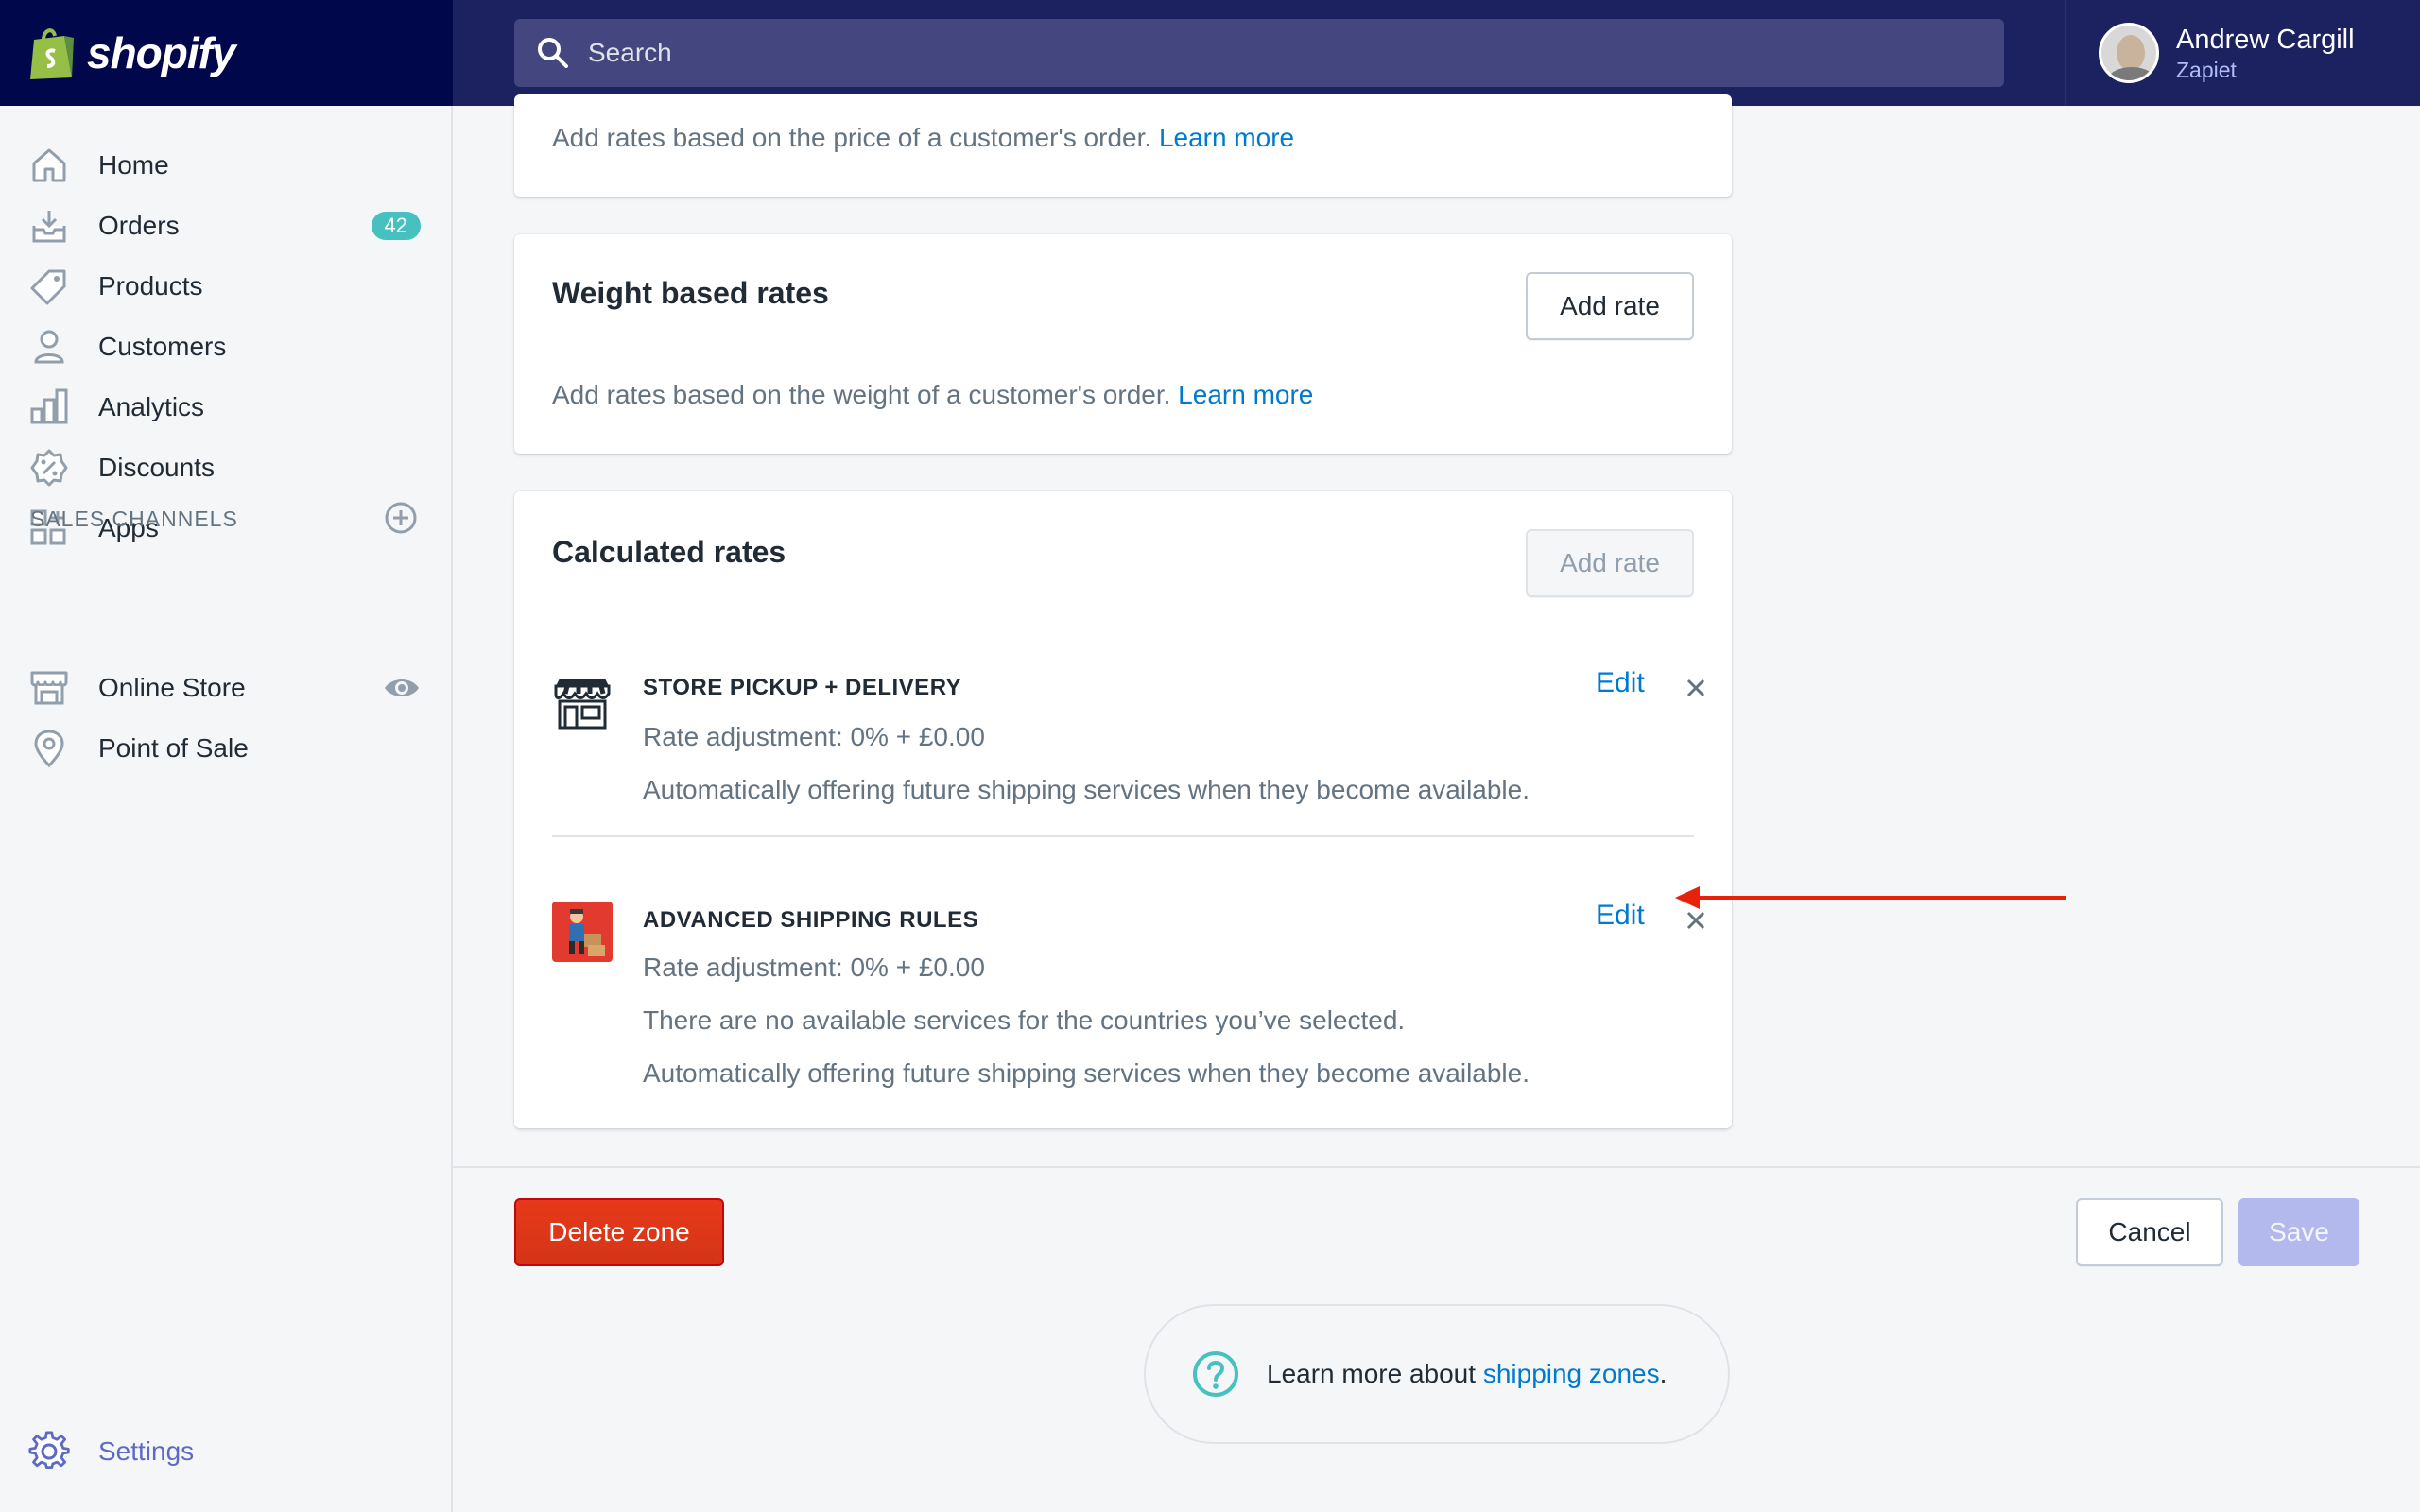 Image resolution: width=2420 pixels, height=1512 pixels. Describe the element at coordinates (49, 226) in the screenshot. I see `orders-icon` at that location.